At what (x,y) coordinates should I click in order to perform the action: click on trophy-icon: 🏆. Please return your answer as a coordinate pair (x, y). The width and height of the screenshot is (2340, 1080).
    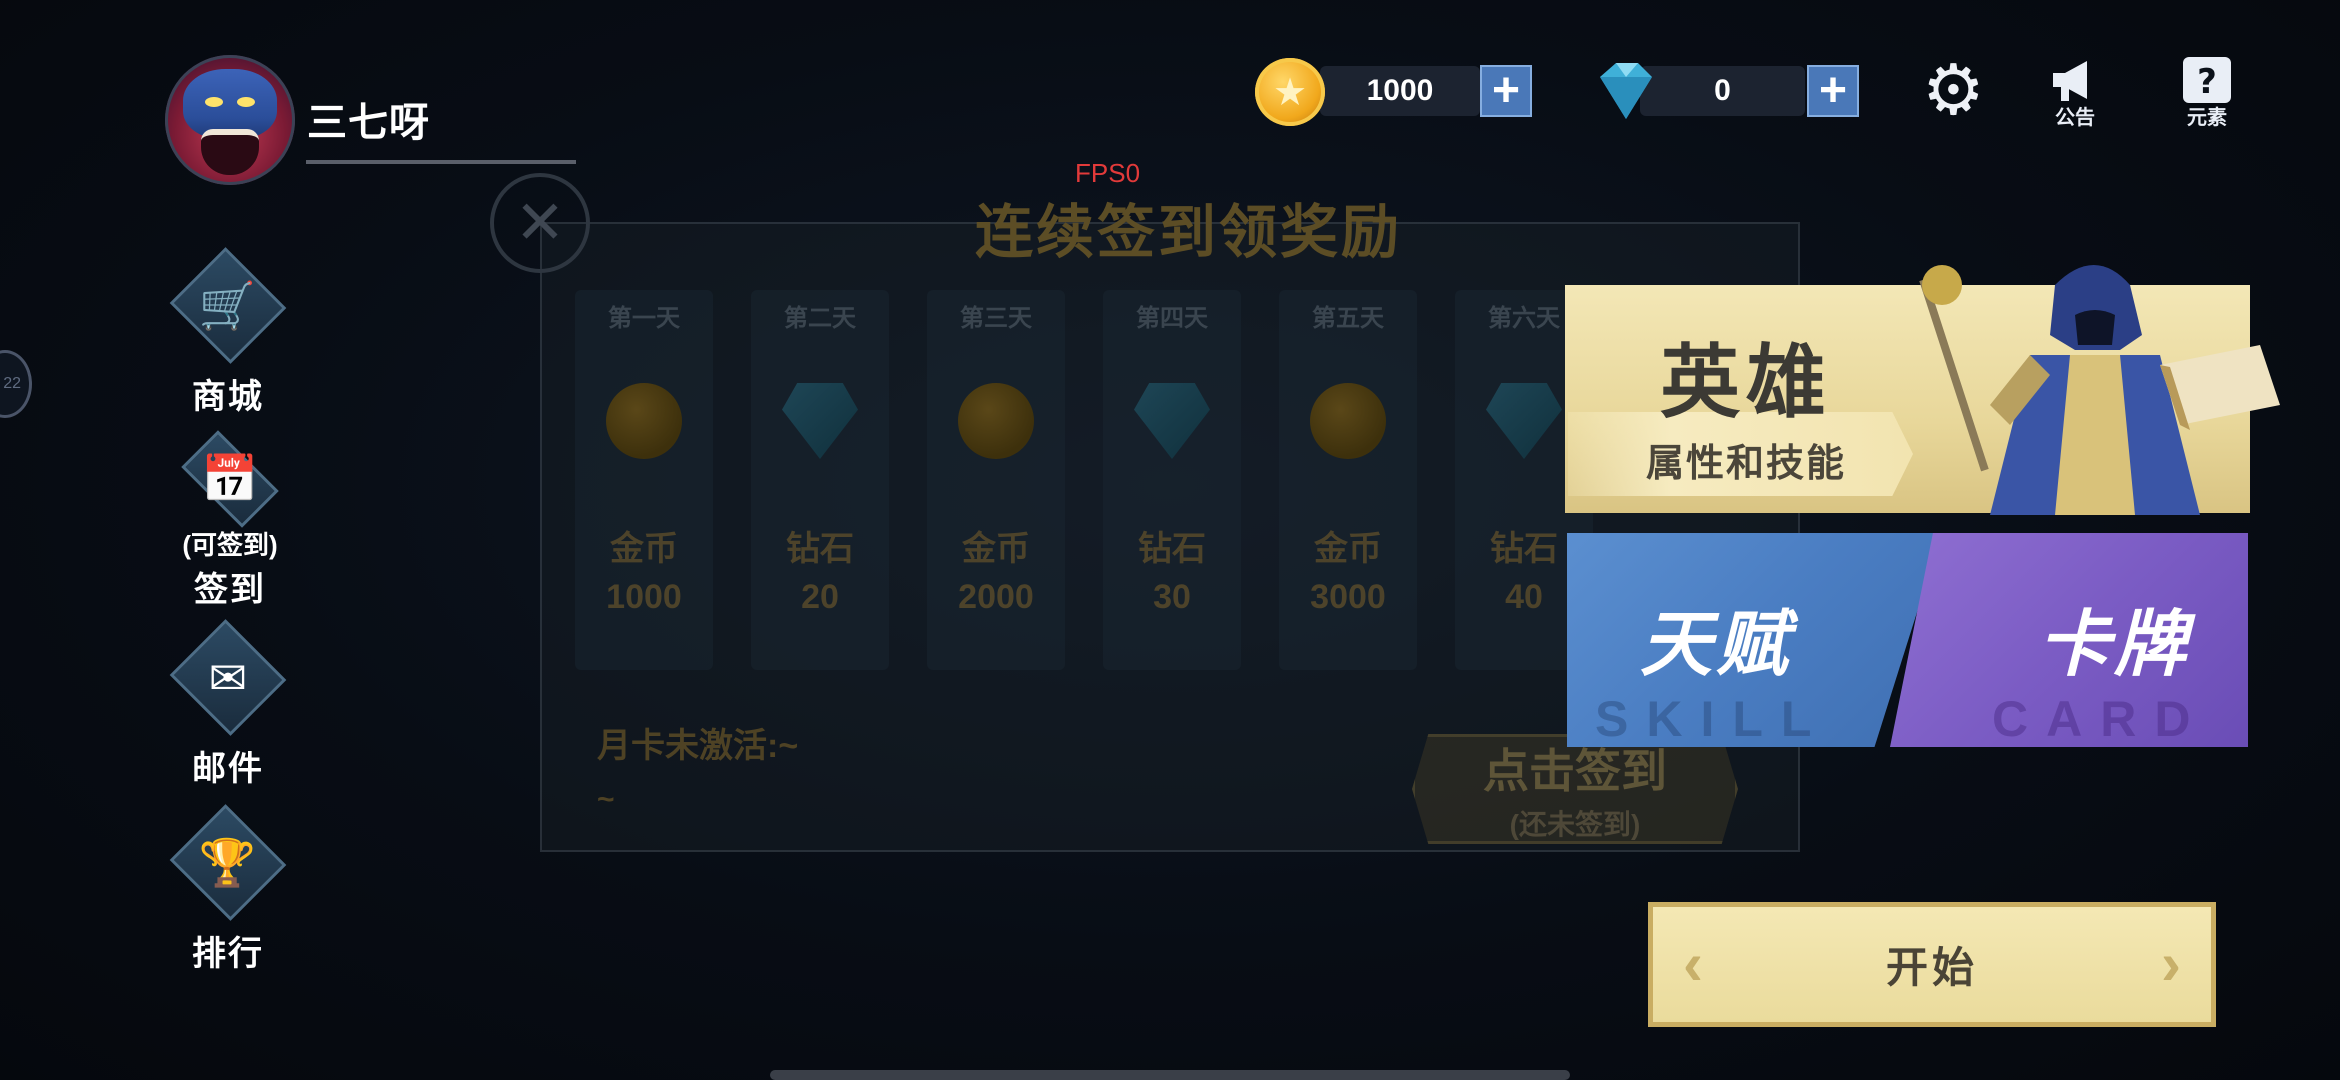
    Looking at the image, I should click on (228, 862).